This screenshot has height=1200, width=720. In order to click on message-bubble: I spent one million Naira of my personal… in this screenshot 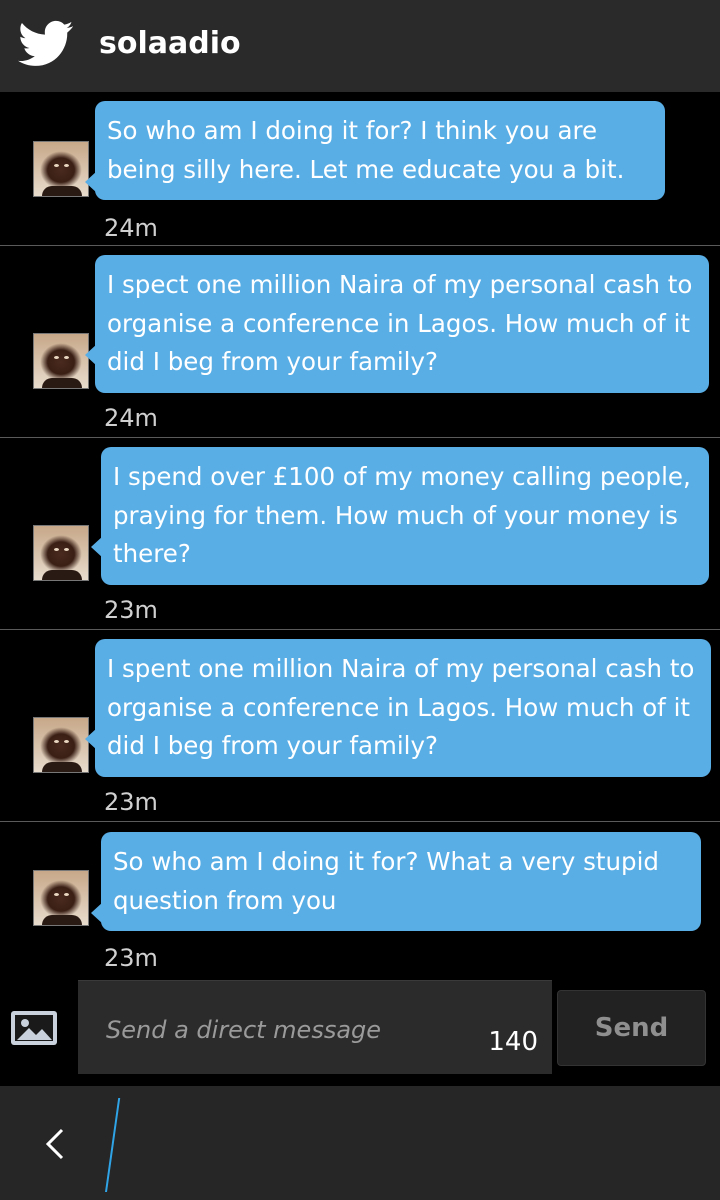, I will do `click(398, 708)`.